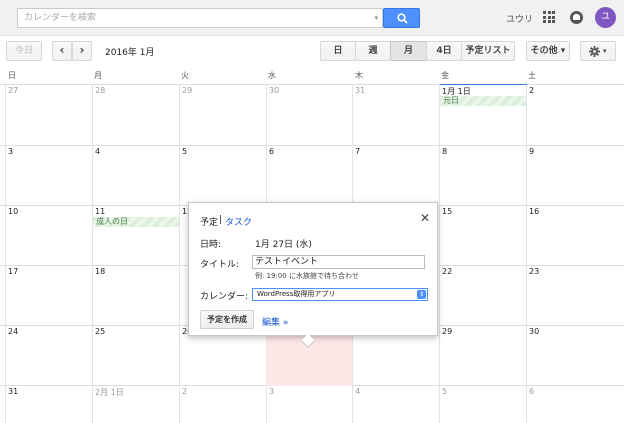  What do you see at coordinates (444, 51) in the screenshot?
I see `view-4day-button: 4日` at bounding box center [444, 51].